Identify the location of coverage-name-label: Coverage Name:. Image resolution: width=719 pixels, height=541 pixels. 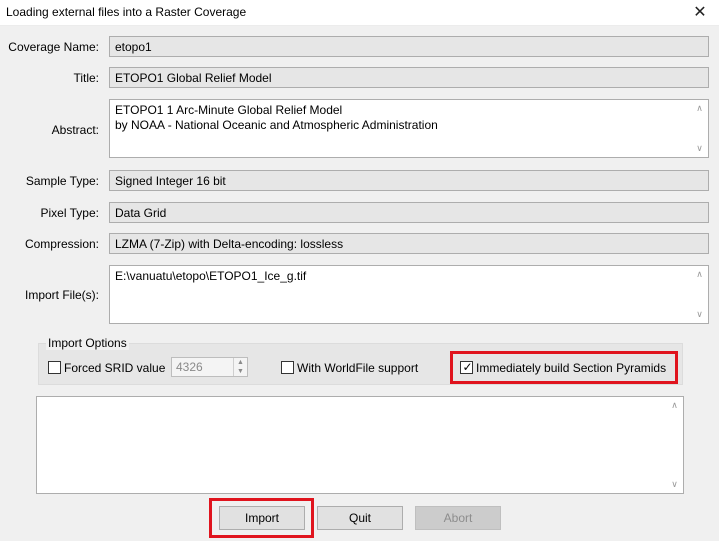
(53, 47).